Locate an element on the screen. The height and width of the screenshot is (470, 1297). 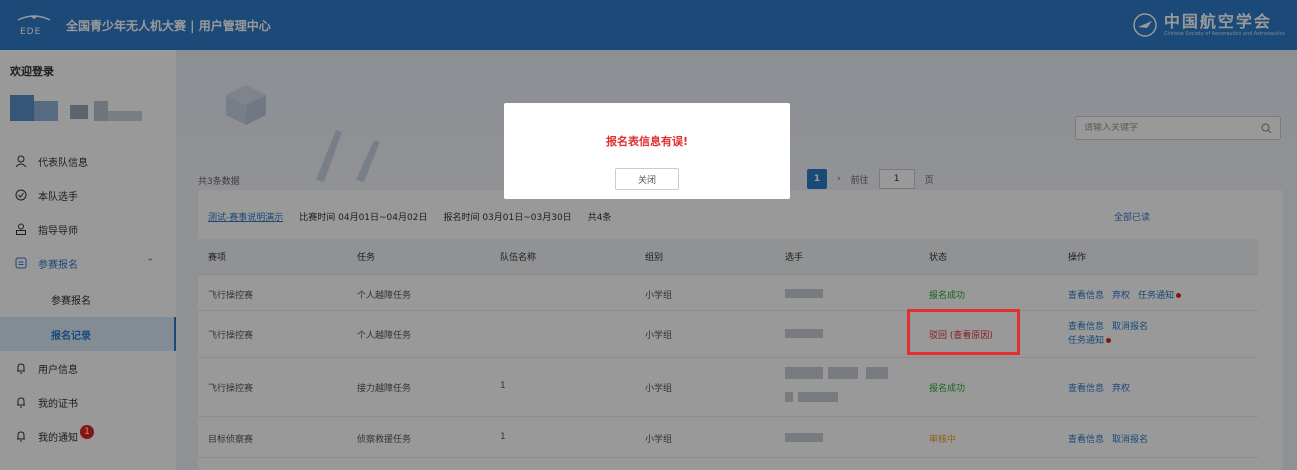
error-dialog: 报名表信息有误! 关闭 is located at coordinates (647, 151).